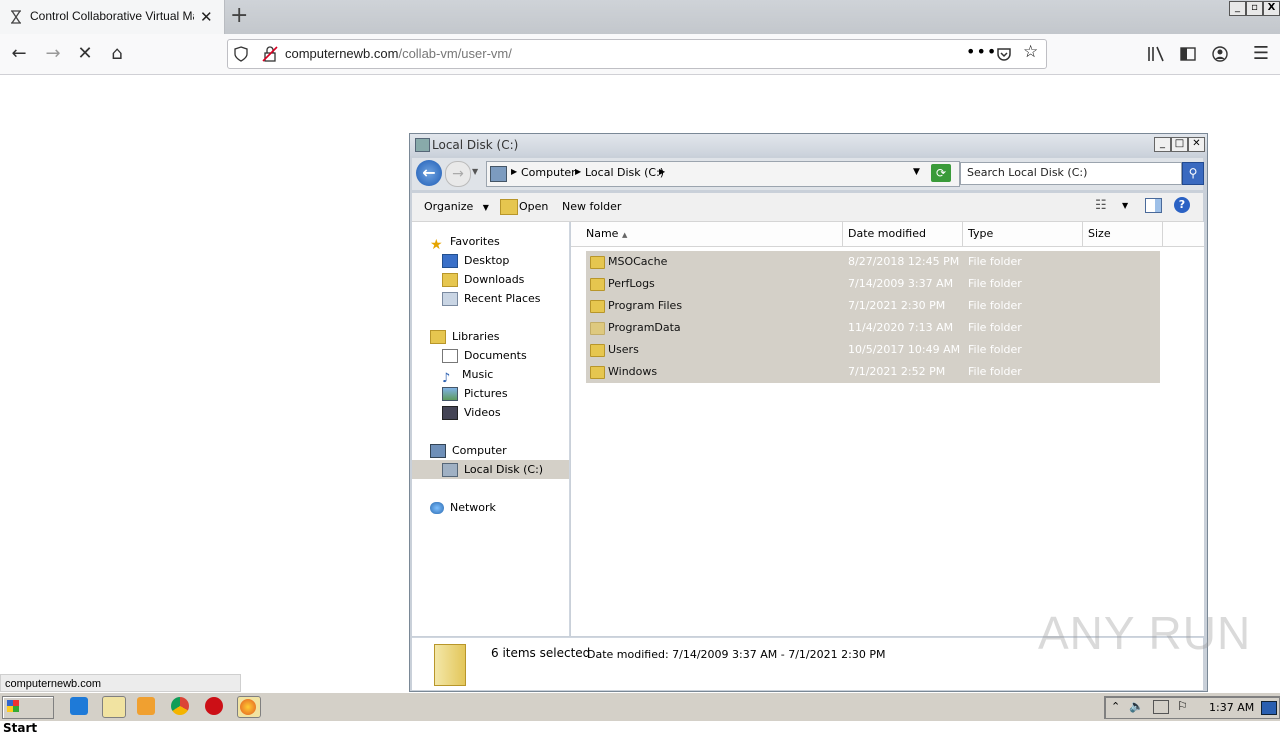  I want to click on network-tray-icon, so click(1161, 707).